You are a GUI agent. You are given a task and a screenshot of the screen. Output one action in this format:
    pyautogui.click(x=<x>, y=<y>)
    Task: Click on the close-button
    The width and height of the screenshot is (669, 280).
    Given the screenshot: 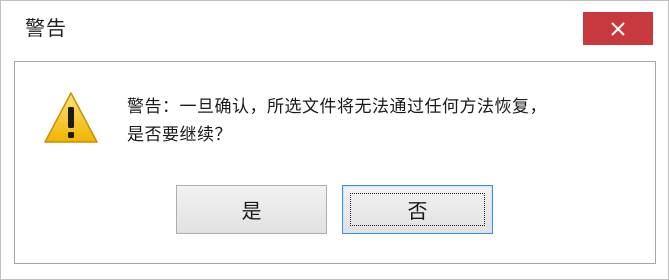 What is the action you would take?
    pyautogui.click(x=618, y=28)
    